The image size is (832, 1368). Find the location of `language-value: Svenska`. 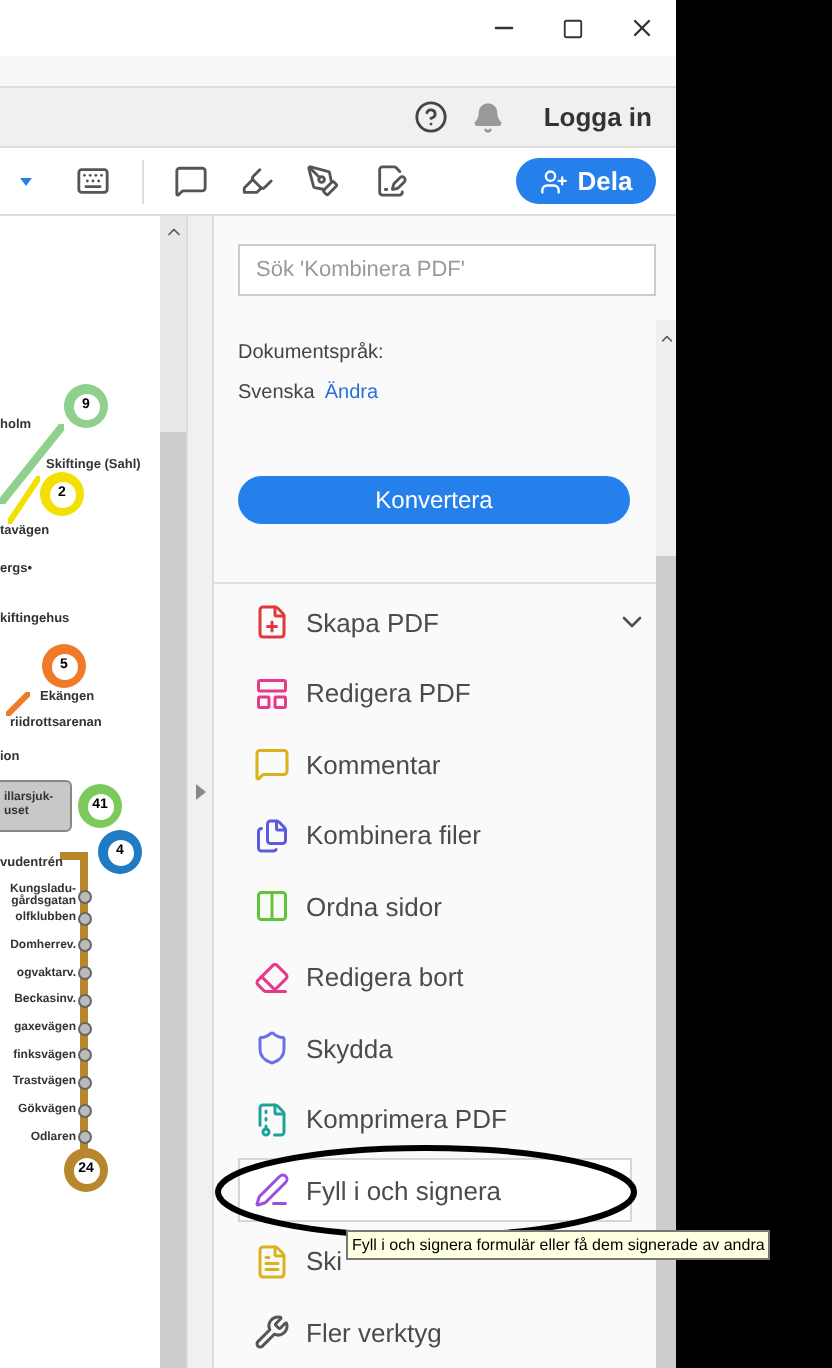

language-value: Svenska is located at coordinates (276, 394).